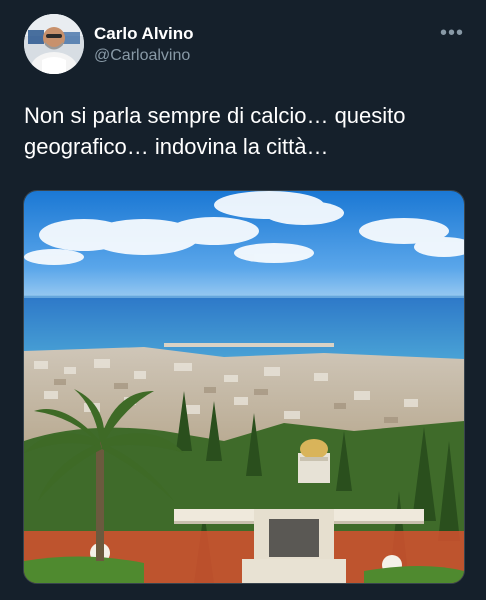  Describe the element at coordinates (142, 56) in the screenshot. I see `author-handle: @Carloalvino` at that location.